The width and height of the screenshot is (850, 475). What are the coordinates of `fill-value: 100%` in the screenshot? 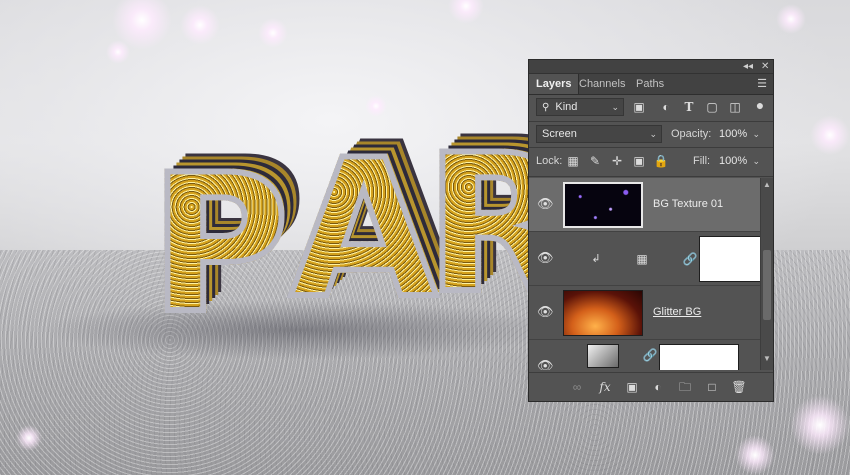 It's located at (733, 161).